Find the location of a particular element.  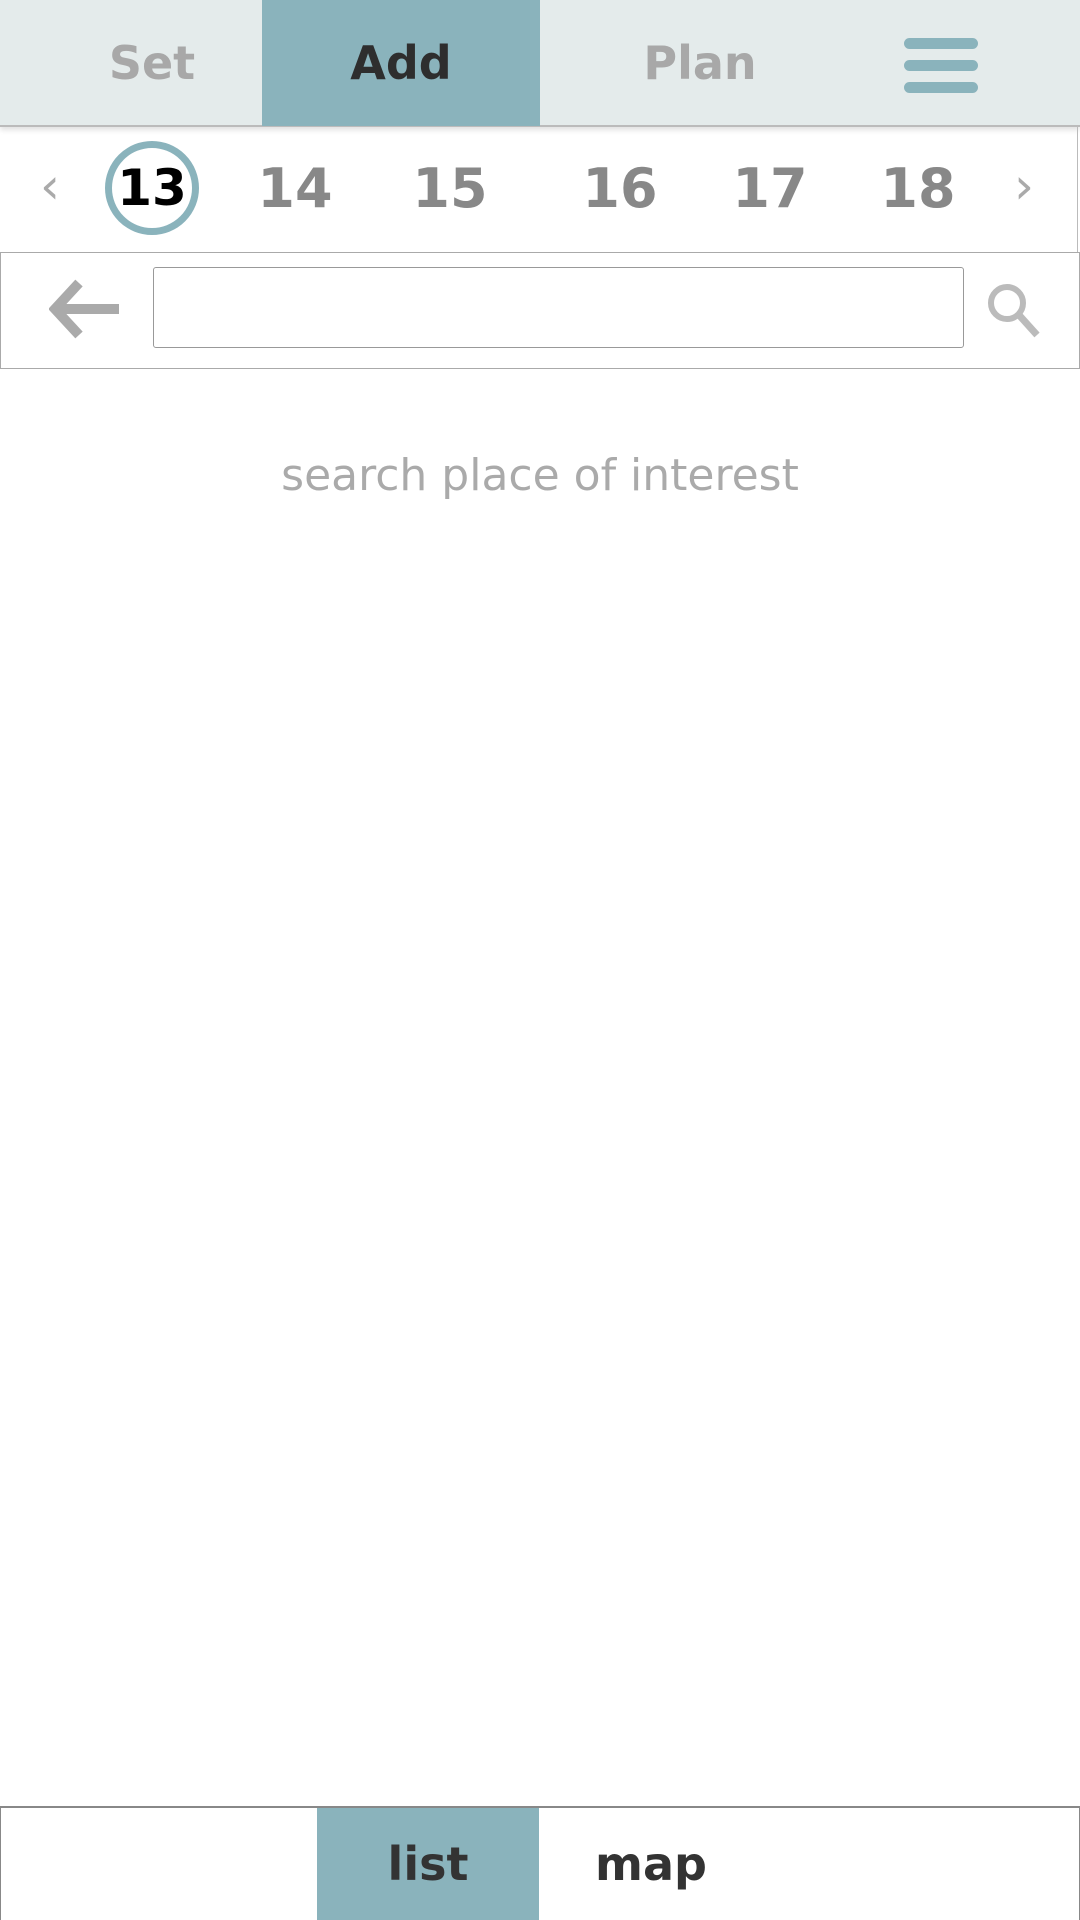

hamburger-icon is located at coordinates (941, 66).